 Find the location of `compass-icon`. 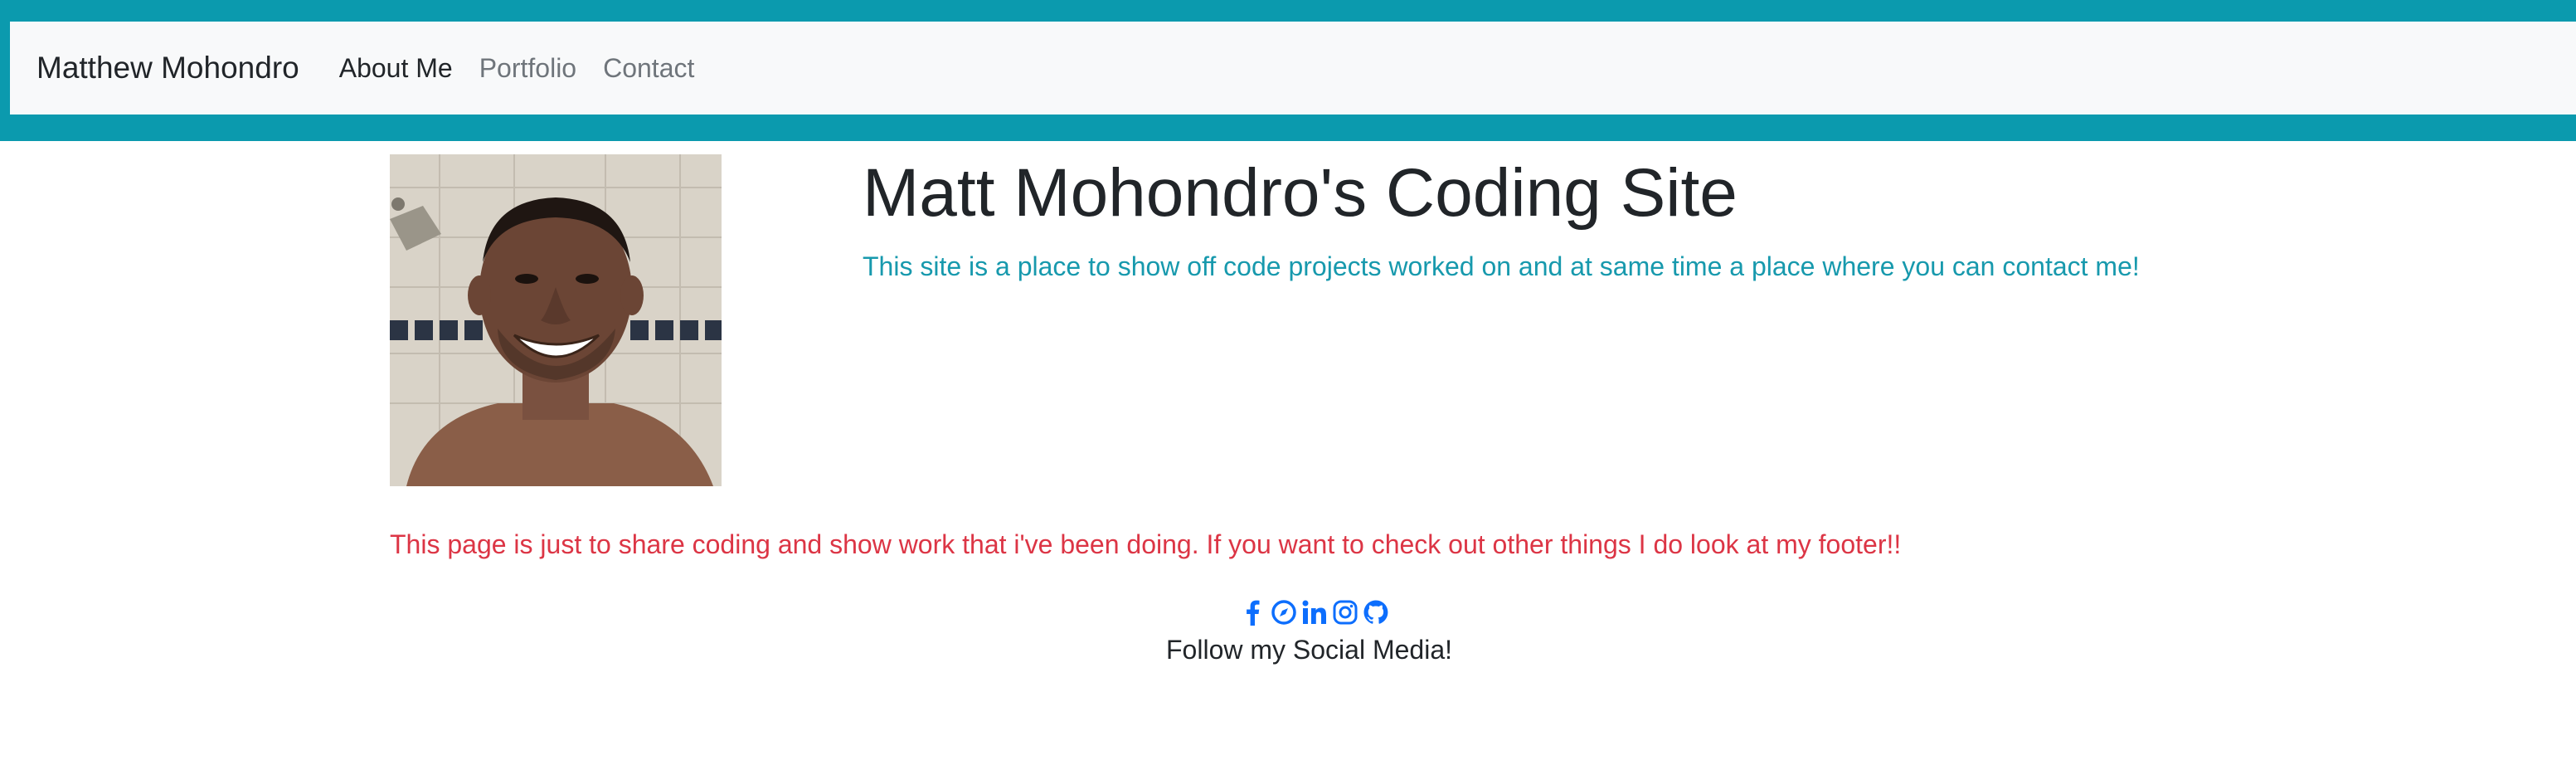

compass-icon is located at coordinates (1284, 612).